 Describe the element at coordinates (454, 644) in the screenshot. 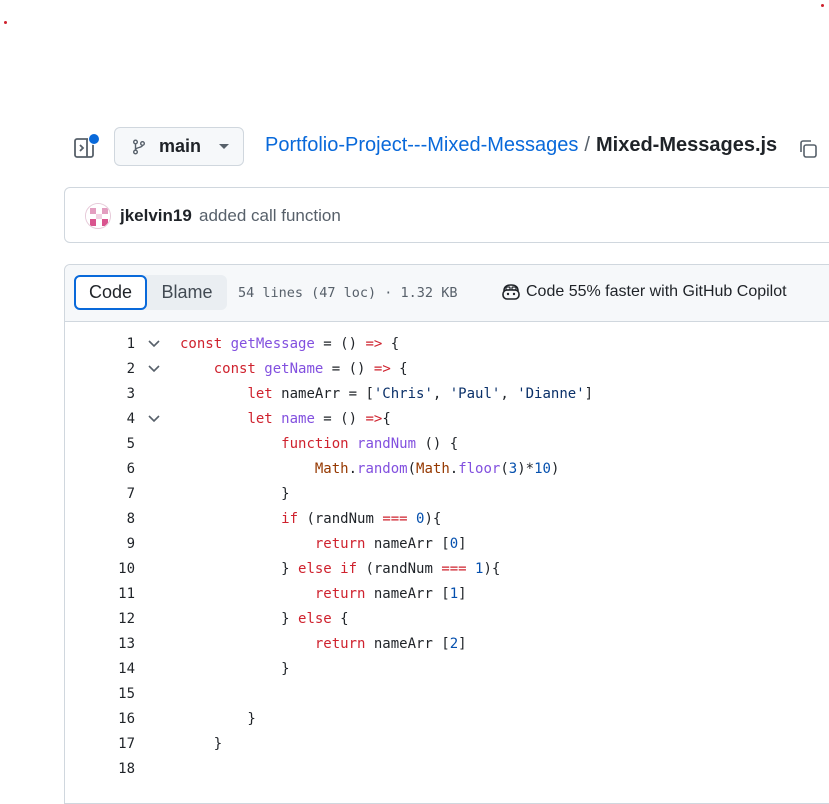

I see `code-token: 2` at that location.